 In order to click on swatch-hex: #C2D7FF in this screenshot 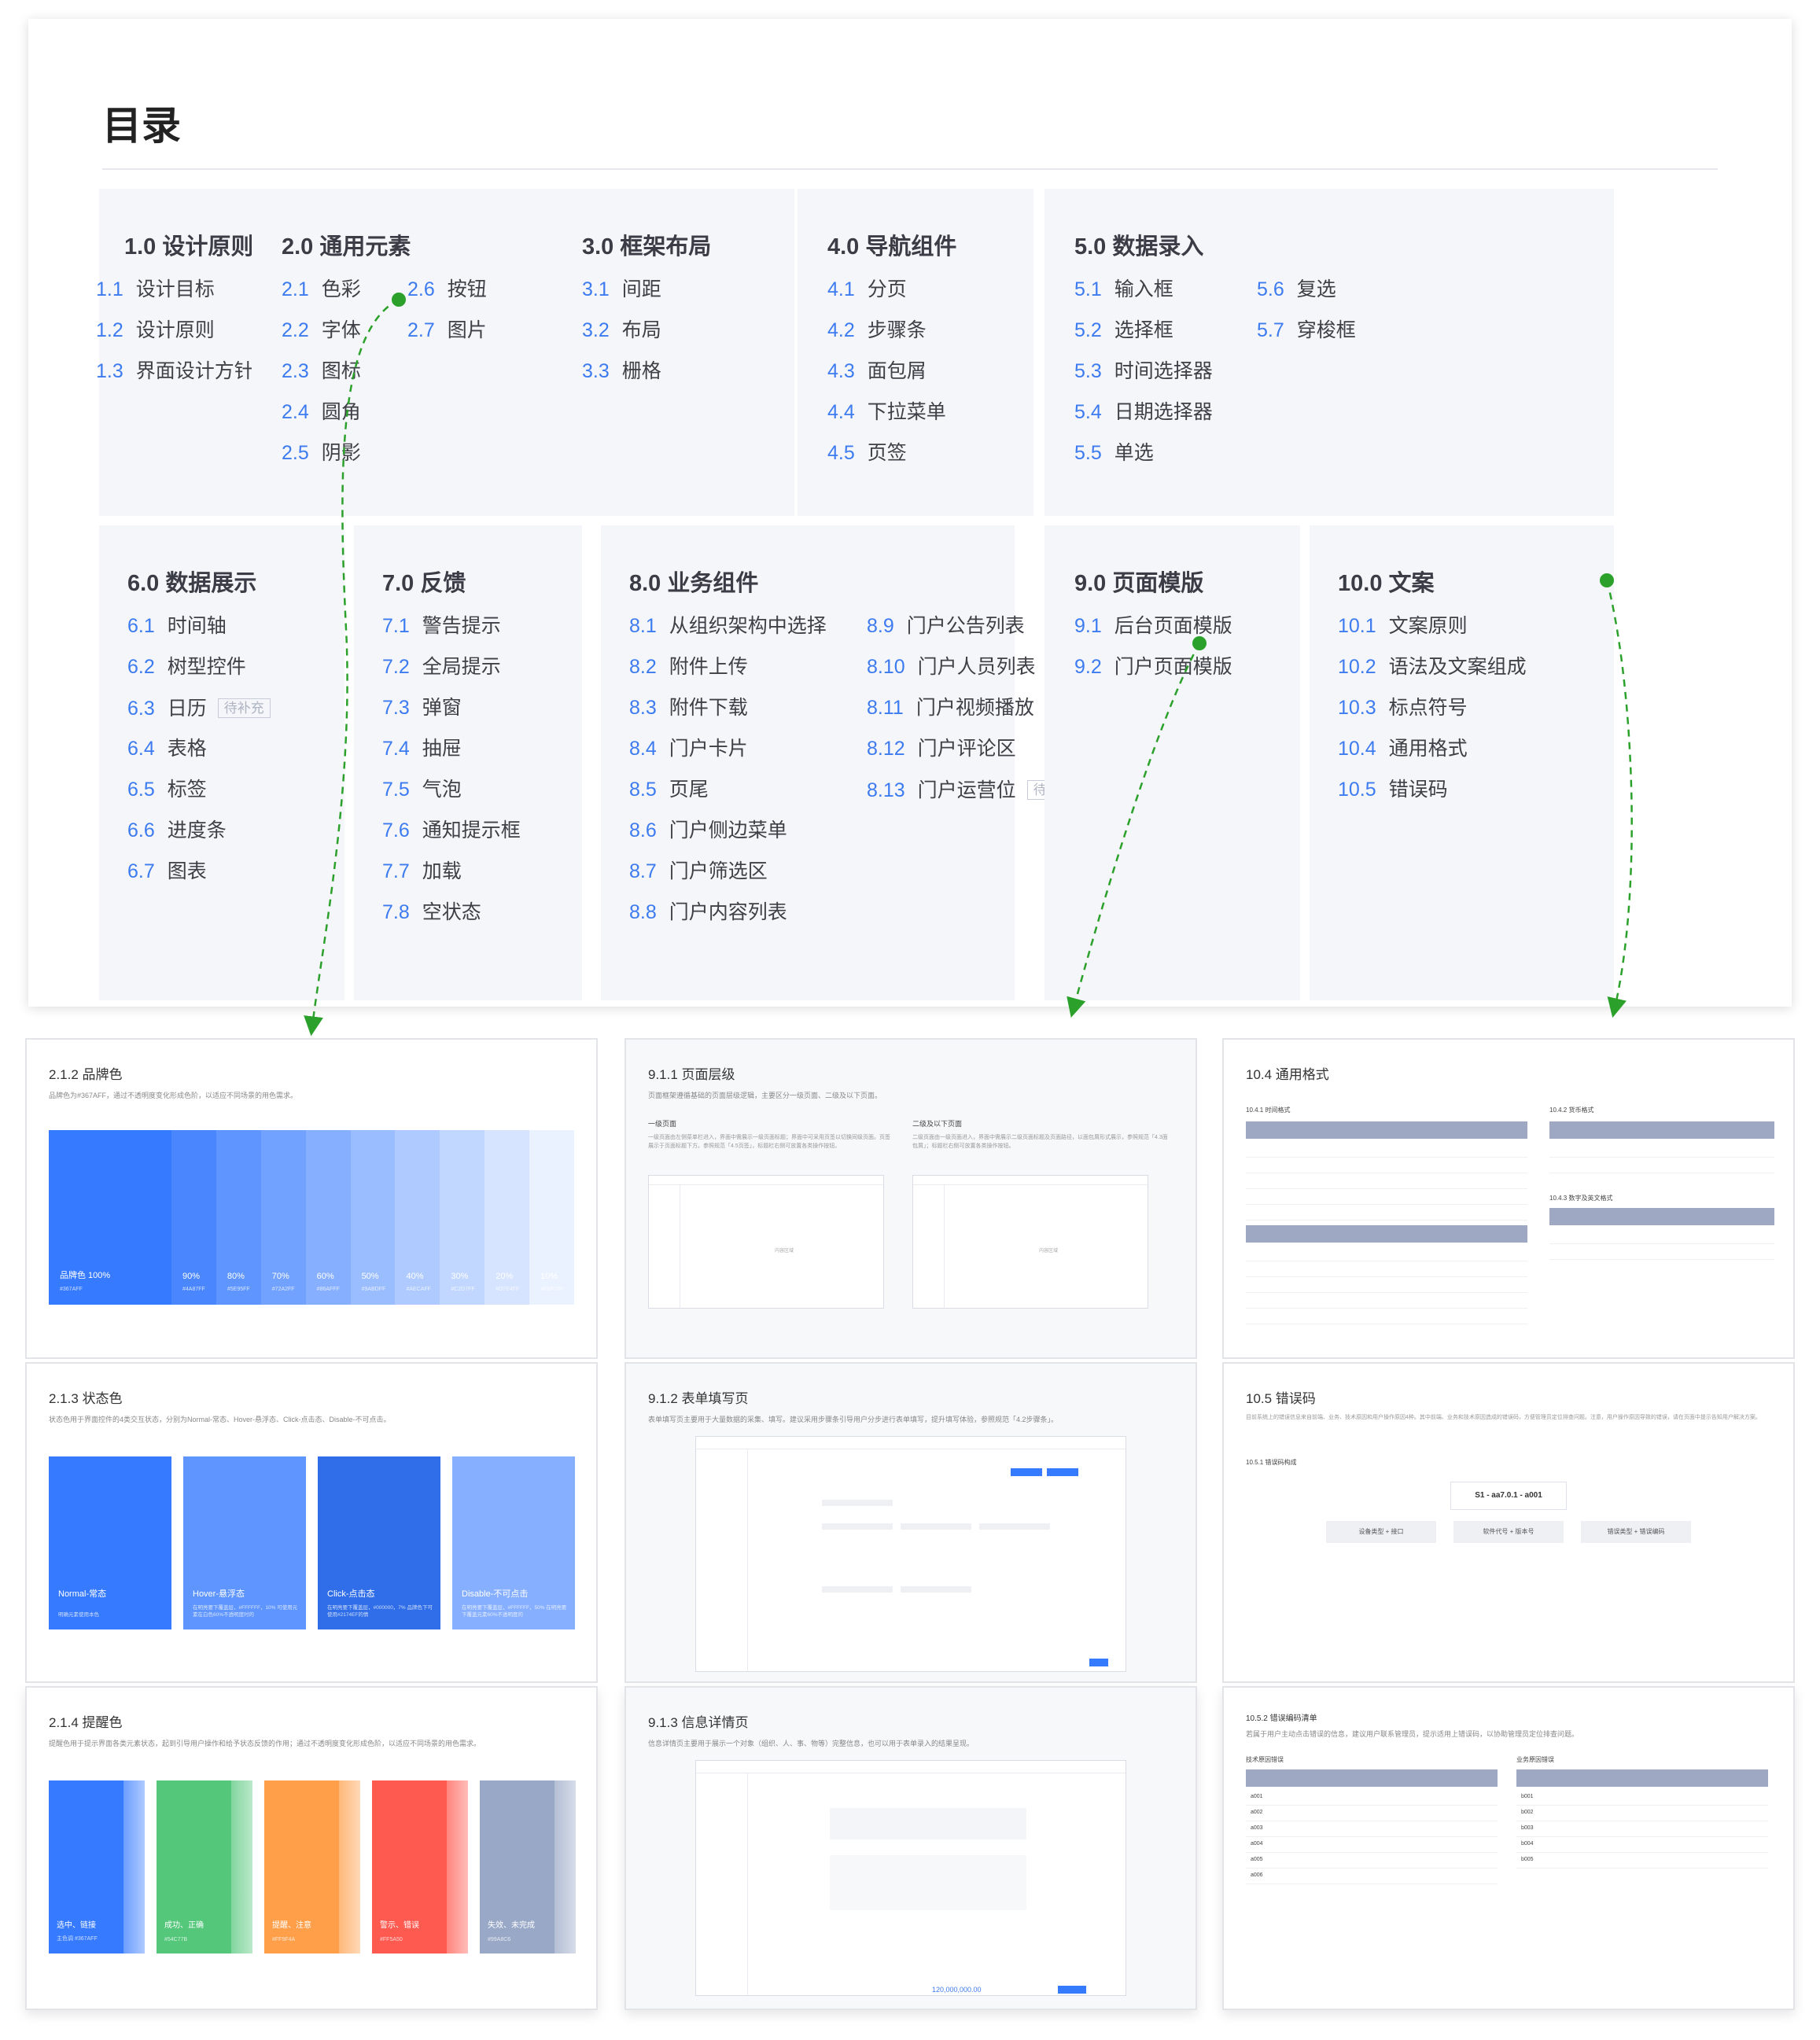, I will do `click(463, 1289)`.